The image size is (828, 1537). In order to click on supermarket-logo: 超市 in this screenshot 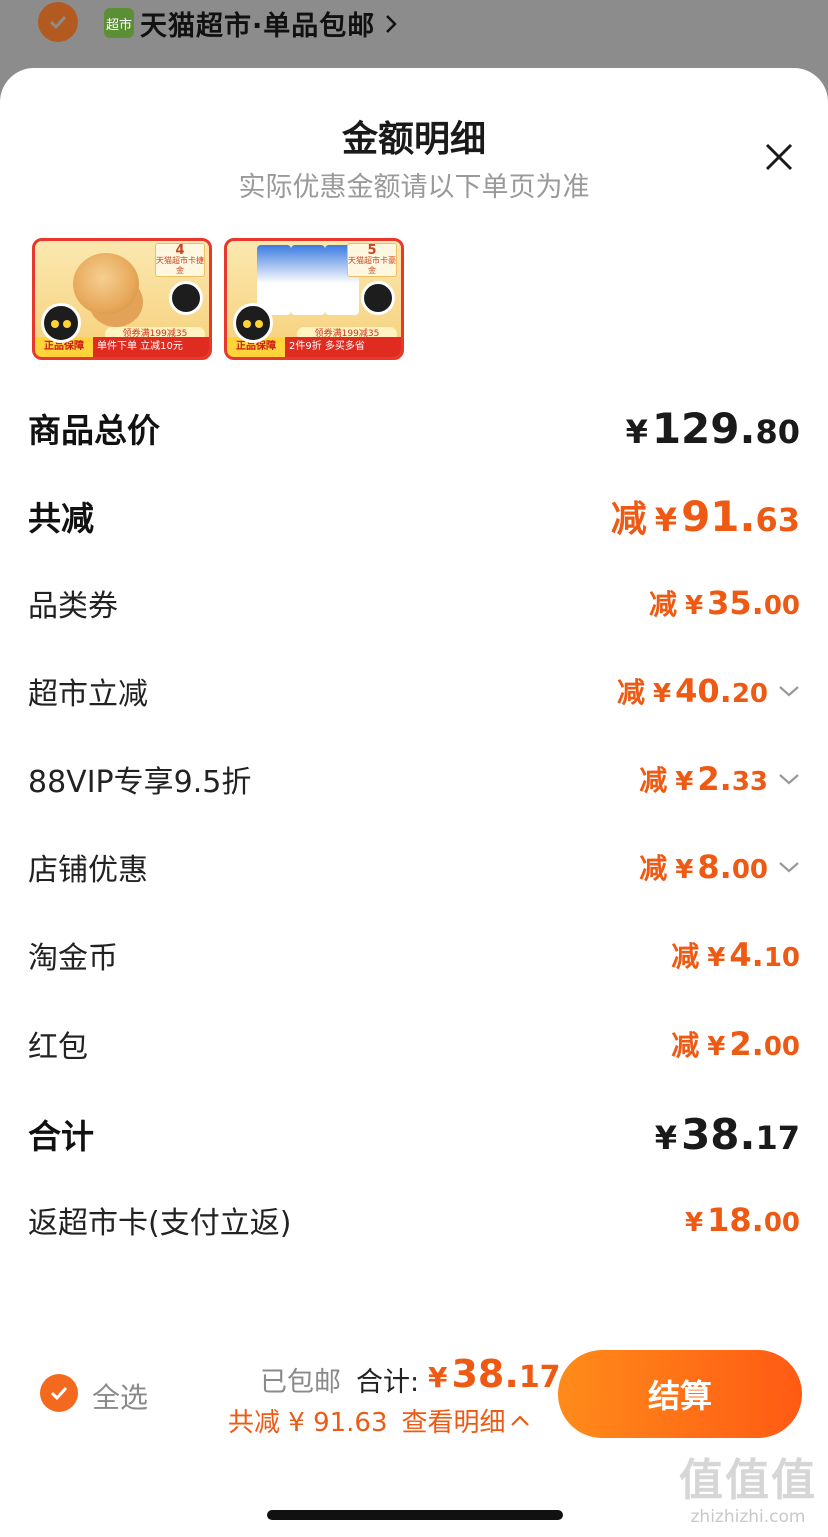, I will do `click(119, 23)`.